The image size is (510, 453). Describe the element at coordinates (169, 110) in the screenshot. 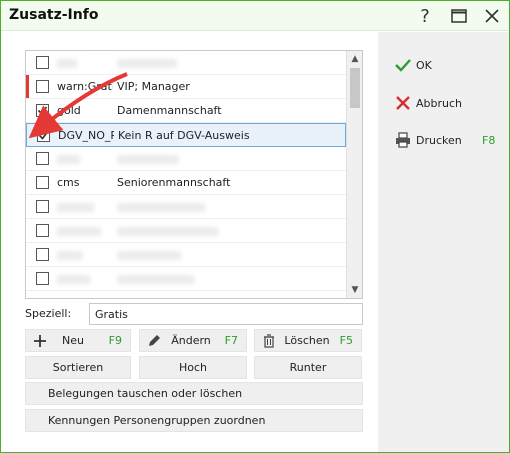

I see `list-item-description: Damenmannschaft` at that location.